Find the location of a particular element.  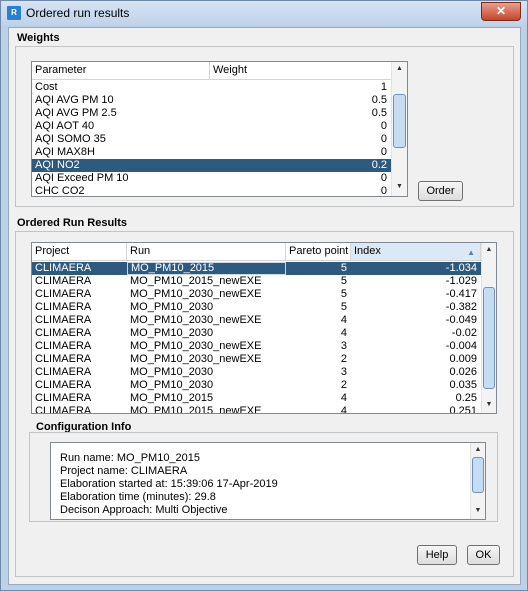

results-row: CLIMAERA MO_PM10_2015 5 -1.034 is located at coordinates (256, 268).